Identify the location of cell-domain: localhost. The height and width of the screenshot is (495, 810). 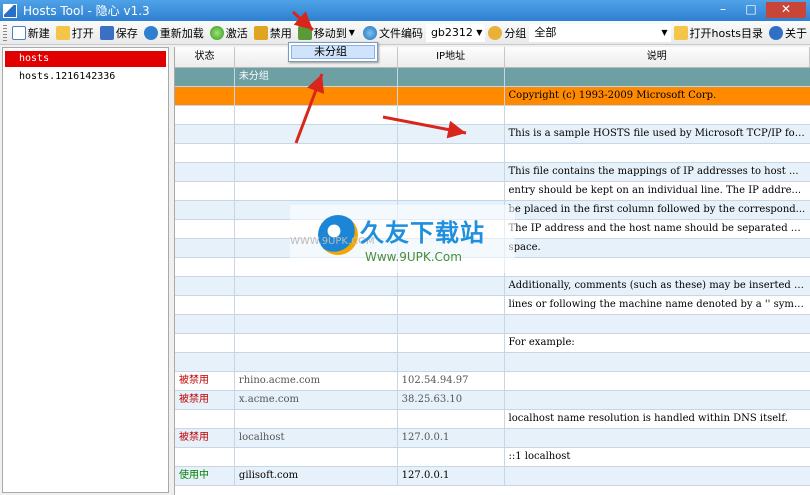
(316, 438).